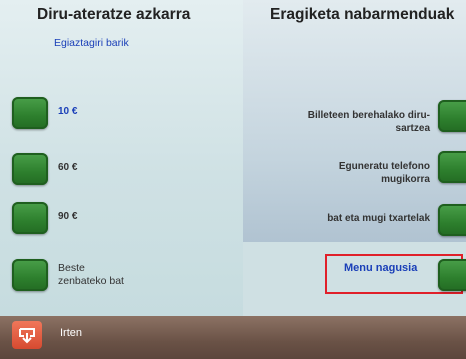  I want to click on exit-icon, so click(27, 336).